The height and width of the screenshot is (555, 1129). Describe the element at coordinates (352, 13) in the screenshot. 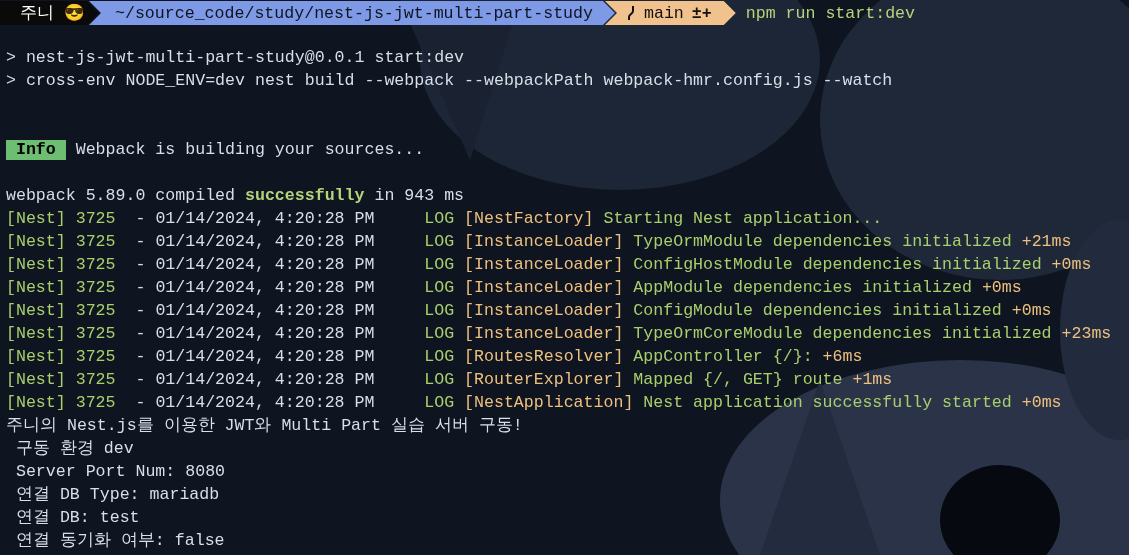

I see `path-segment: ~/source_code/study/nest-js-jwt-multi-part-study` at that location.